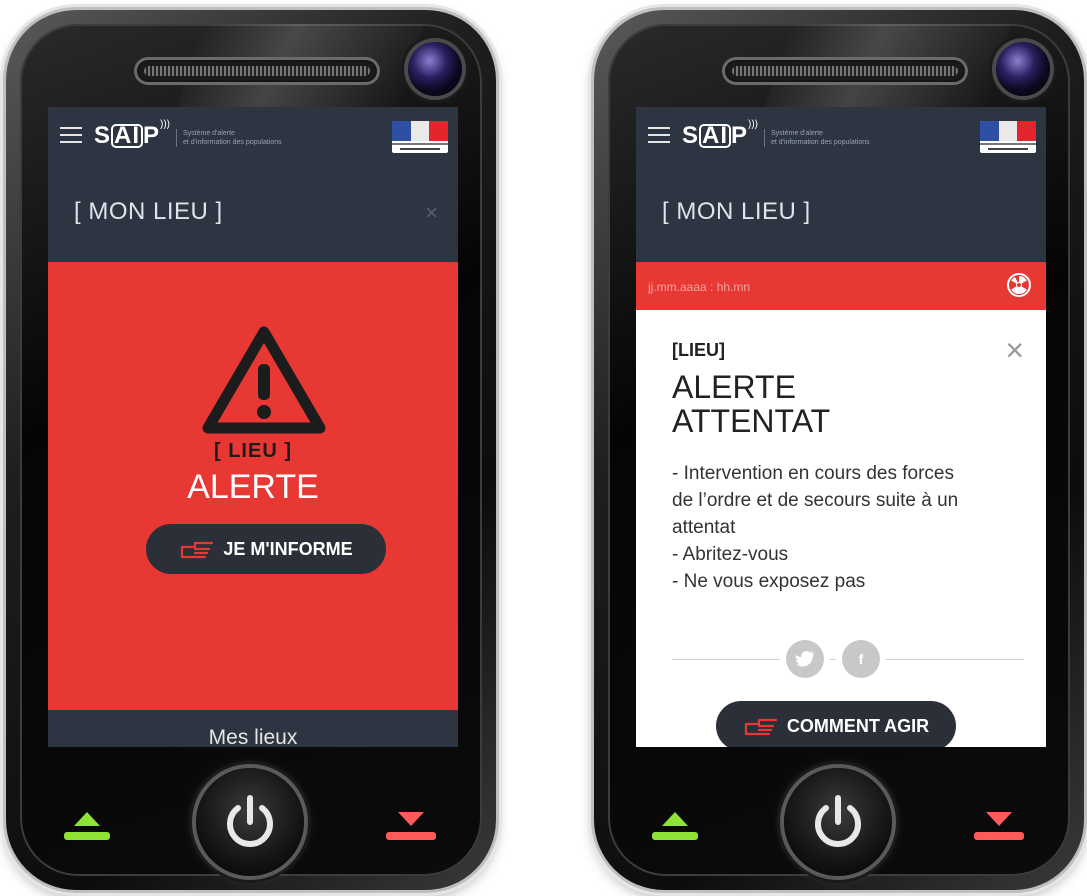  I want to click on my-places-link: Mes lieux, so click(253, 728).